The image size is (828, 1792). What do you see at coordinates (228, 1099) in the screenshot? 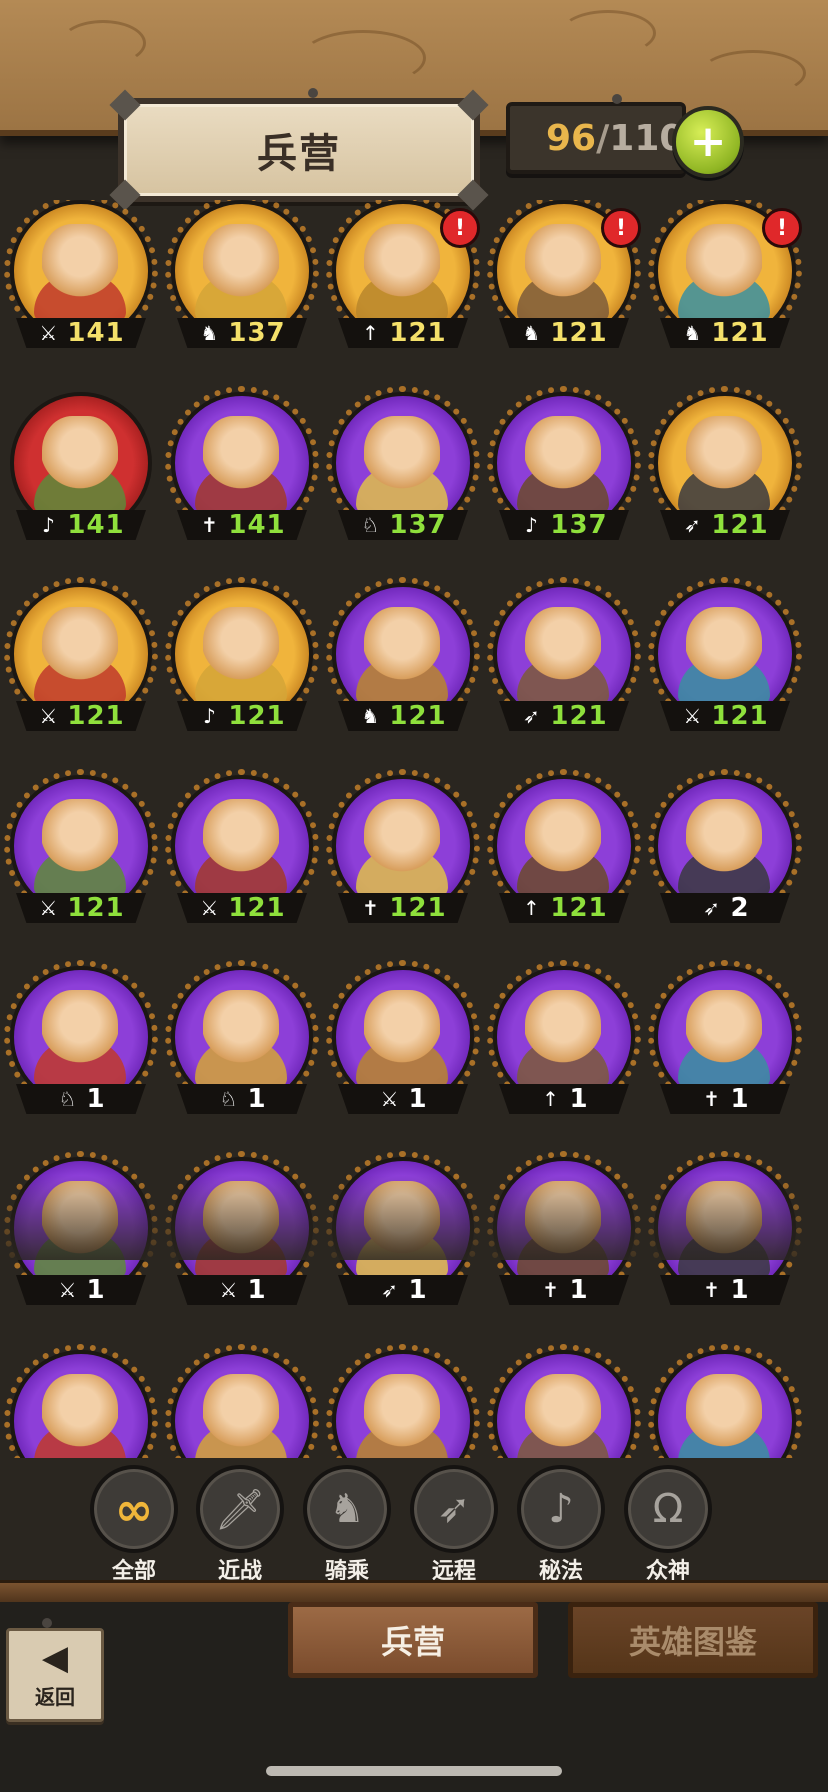
I see `mount-icon: ♘` at bounding box center [228, 1099].